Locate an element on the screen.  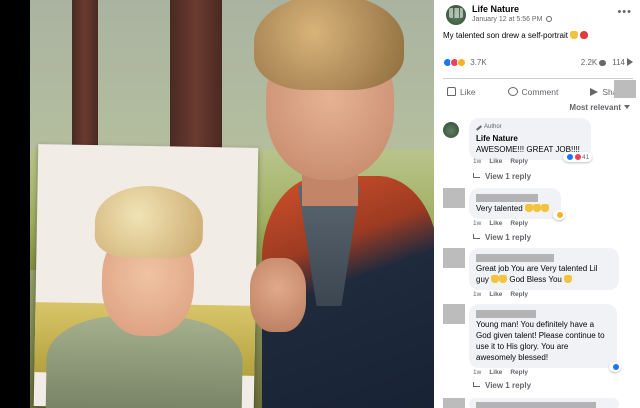
post-stats: 3.7K 2.2K 114 is located at coordinates (538, 65).